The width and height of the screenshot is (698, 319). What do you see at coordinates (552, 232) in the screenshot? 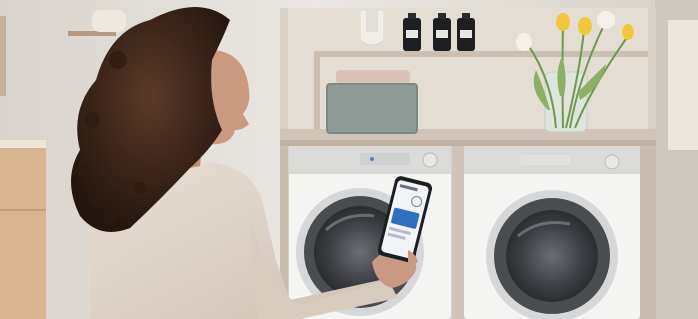
I see `tumble-dryer` at bounding box center [552, 232].